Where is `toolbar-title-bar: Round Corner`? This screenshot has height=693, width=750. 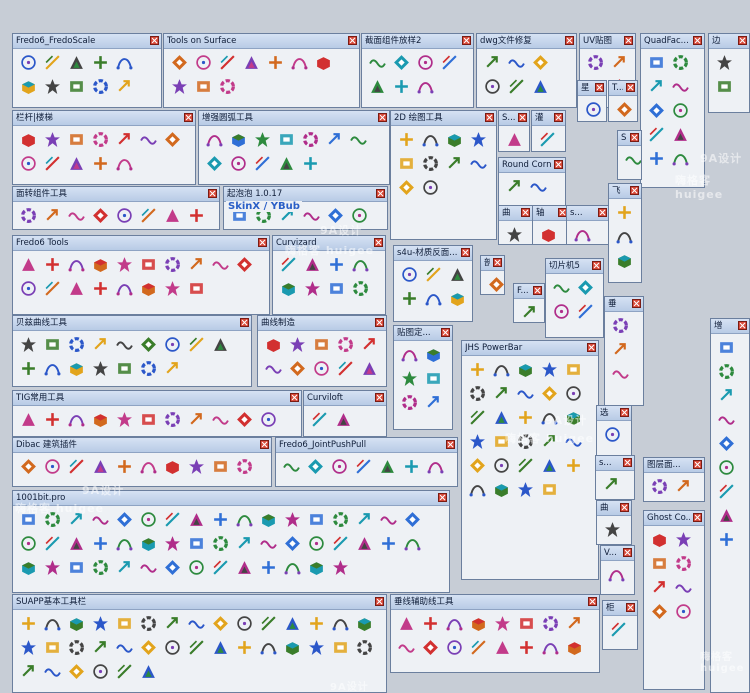
toolbar-title-bar: Round Corner is located at coordinates (532, 165).